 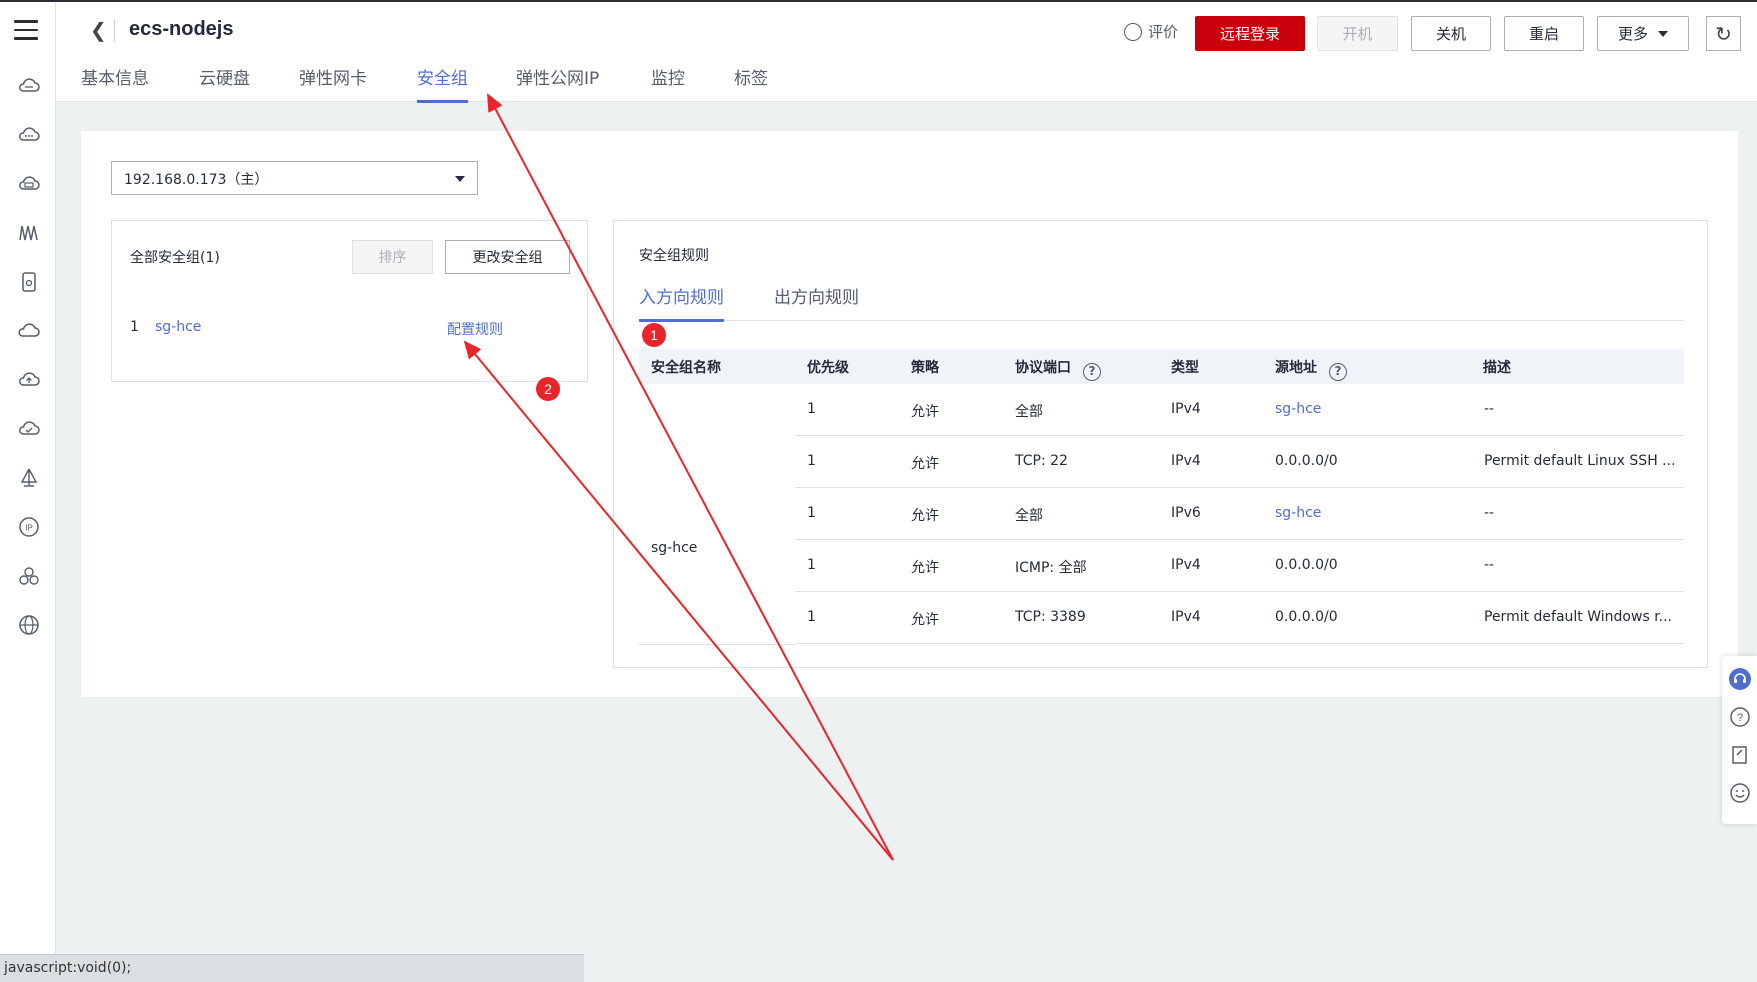 I want to click on feedback-edit-icon, so click(x=1740, y=755).